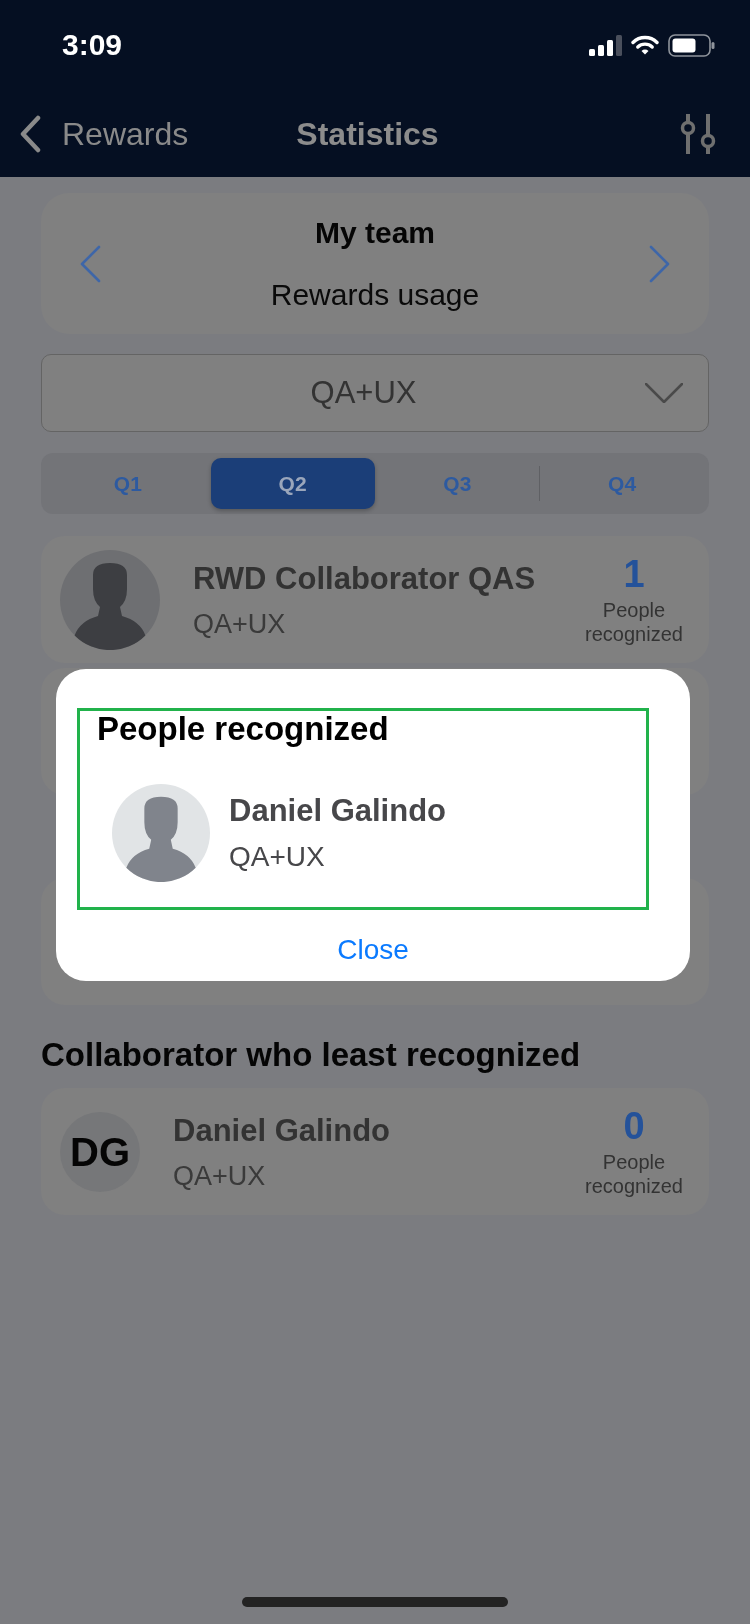 Image resolution: width=750 pixels, height=1624 pixels. I want to click on filter-button, so click(698, 133).